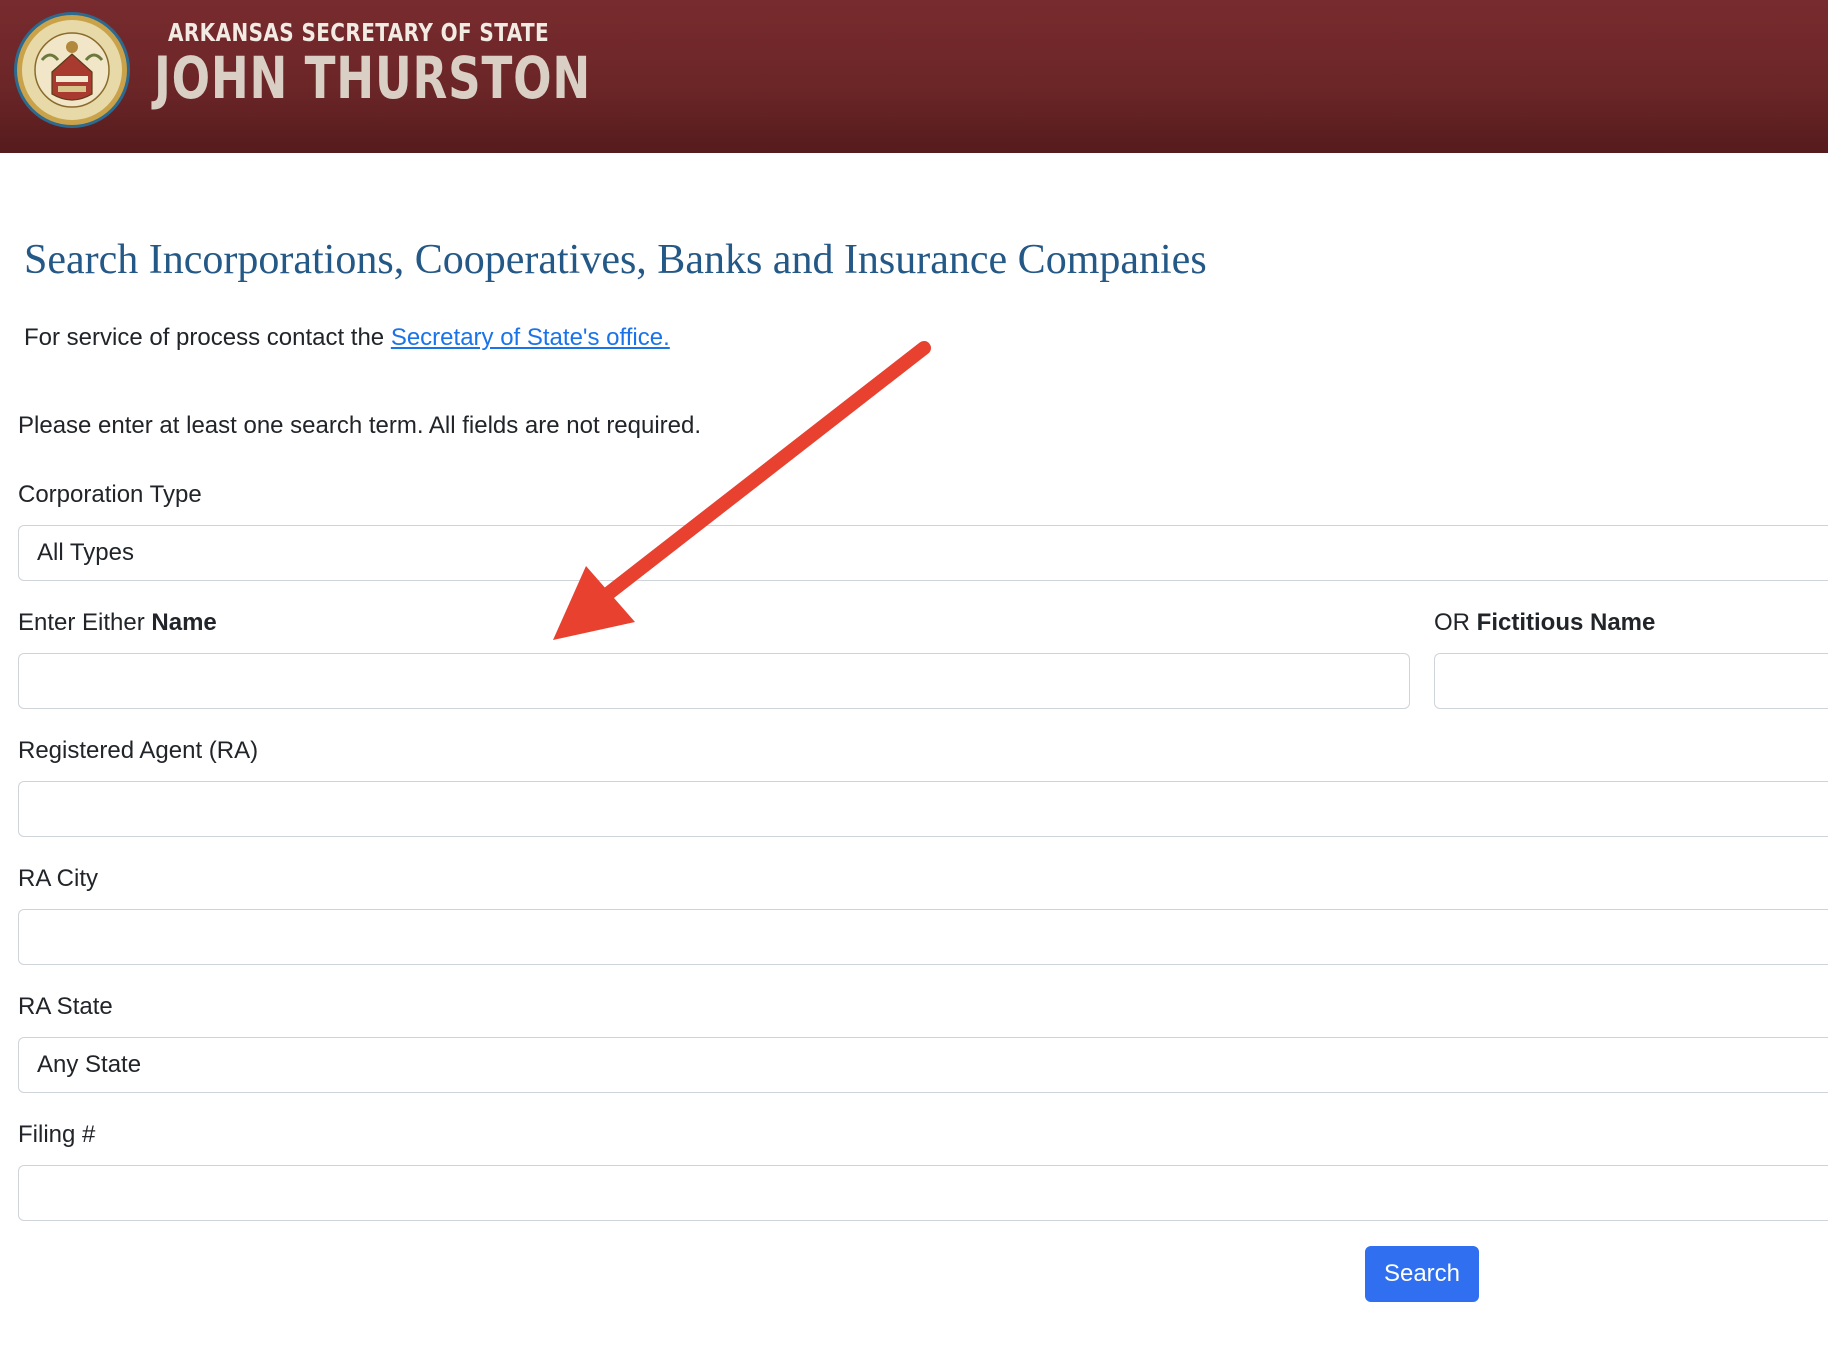  What do you see at coordinates (89, 1064) in the screenshot?
I see `ra-state-value: Any State` at bounding box center [89, 1064].